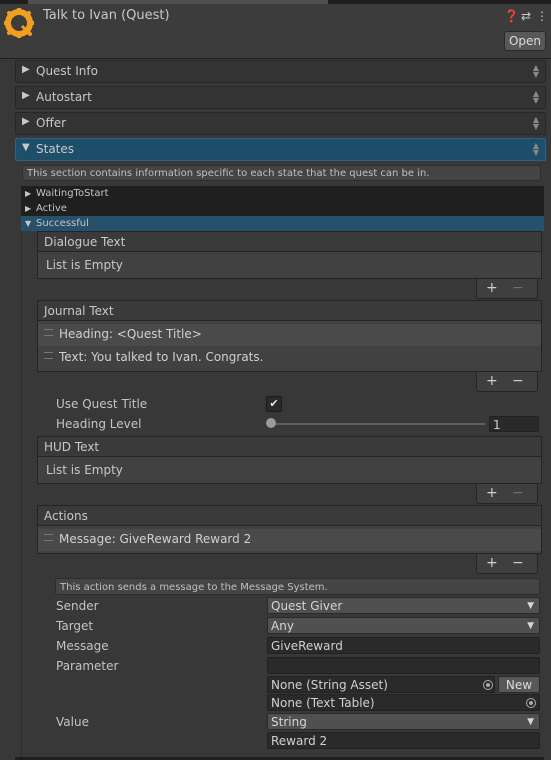 The width and height of the screenshot is (551, 760). What do you see at coordinates (99, 424) in the screenshot?
I see `heading-level-label: Heading Level` at bounding box center [99, 424].